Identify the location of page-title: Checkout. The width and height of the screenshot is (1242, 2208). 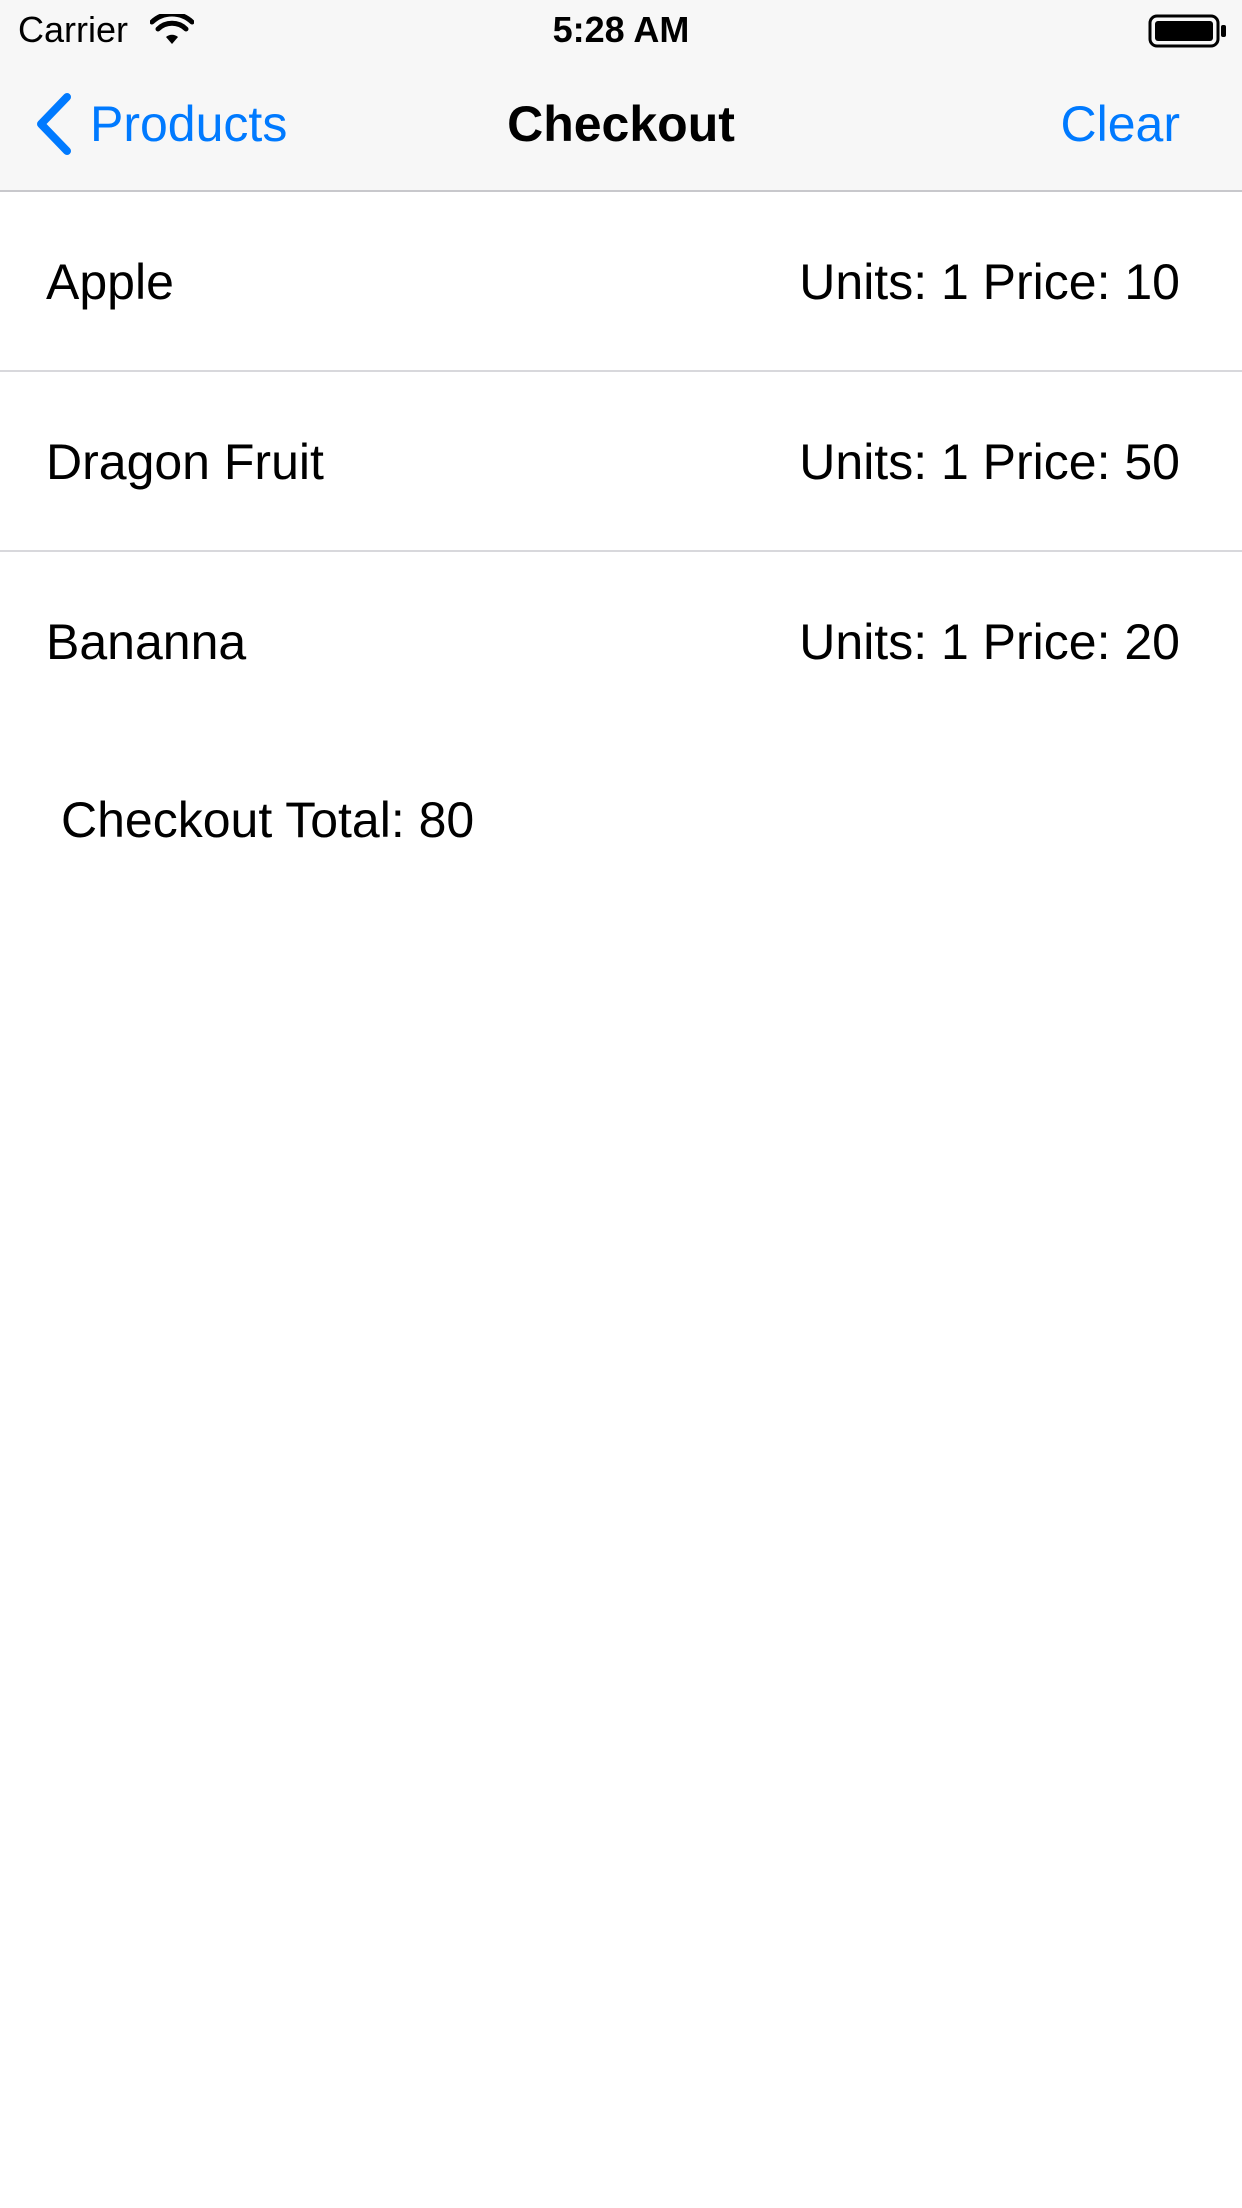
(621, 124).